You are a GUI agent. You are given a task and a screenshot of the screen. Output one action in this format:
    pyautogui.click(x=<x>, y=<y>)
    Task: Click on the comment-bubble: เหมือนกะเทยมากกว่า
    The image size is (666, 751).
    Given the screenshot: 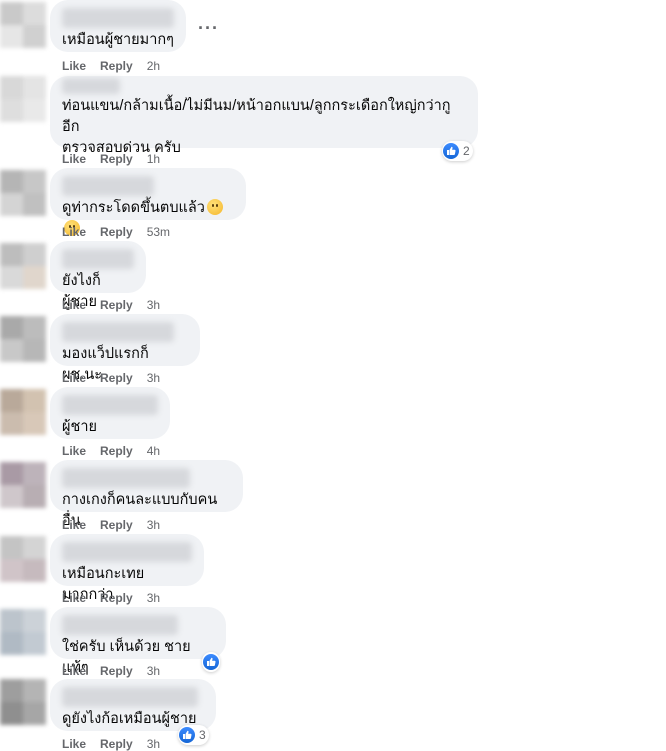 What is the action you would take?
    pyautogui.click(x=127, y=568)
    